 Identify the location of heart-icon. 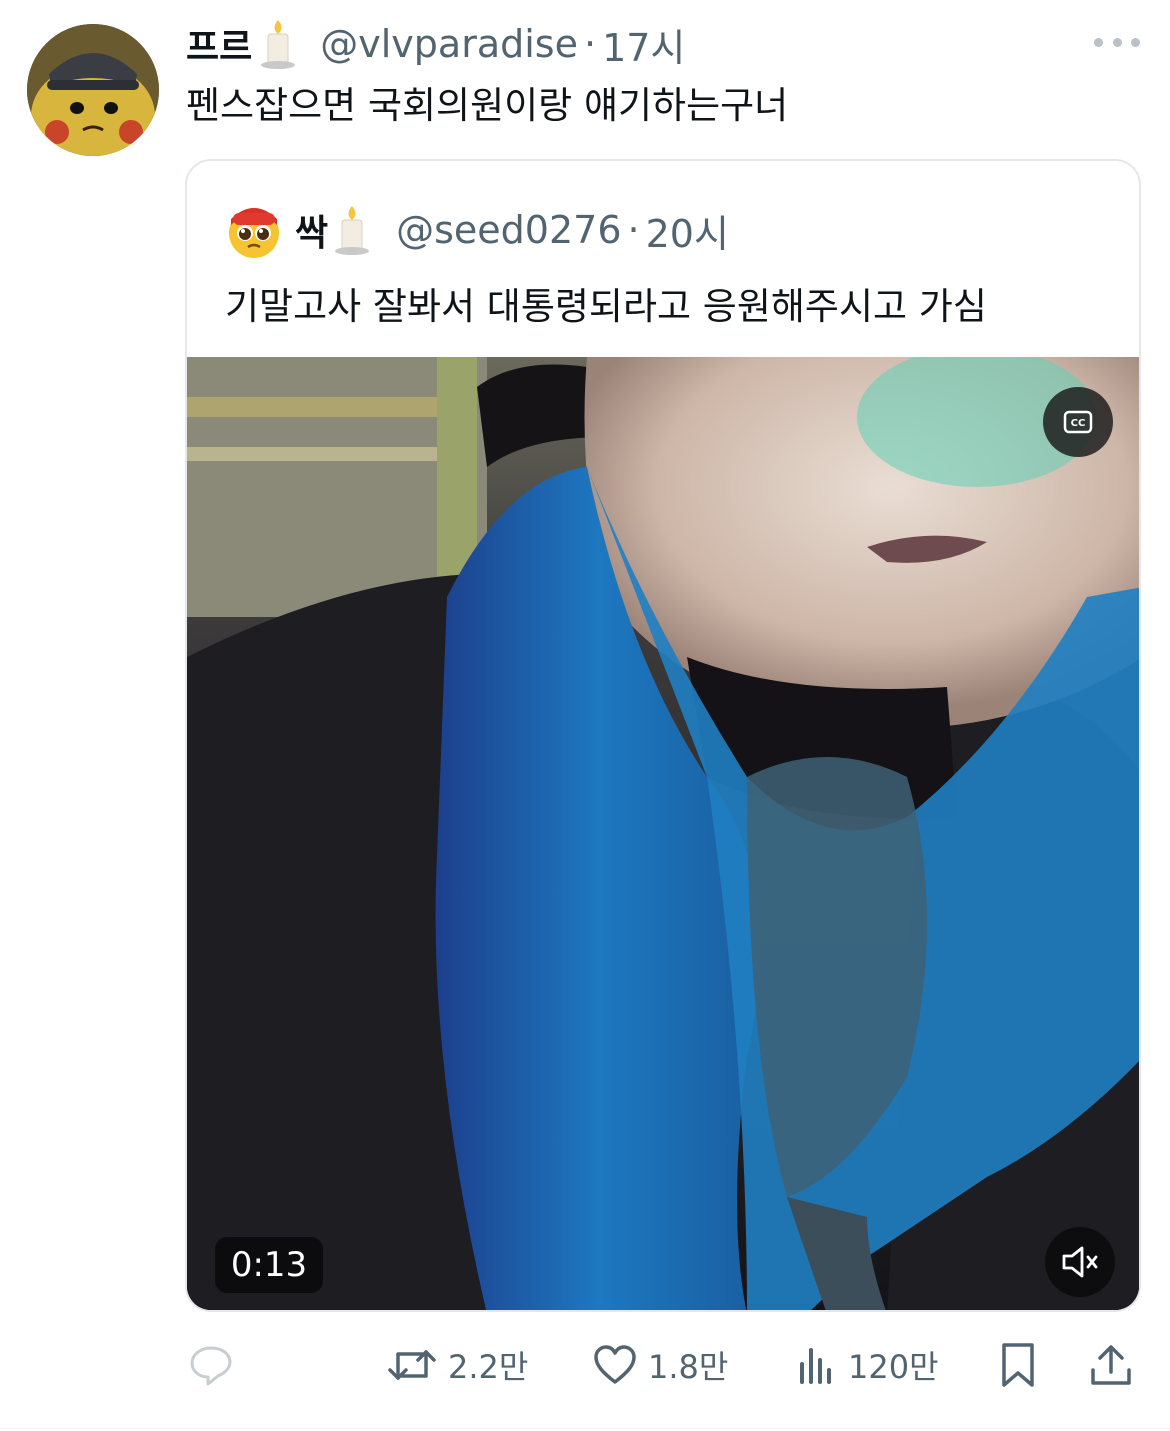
(615, 1364).